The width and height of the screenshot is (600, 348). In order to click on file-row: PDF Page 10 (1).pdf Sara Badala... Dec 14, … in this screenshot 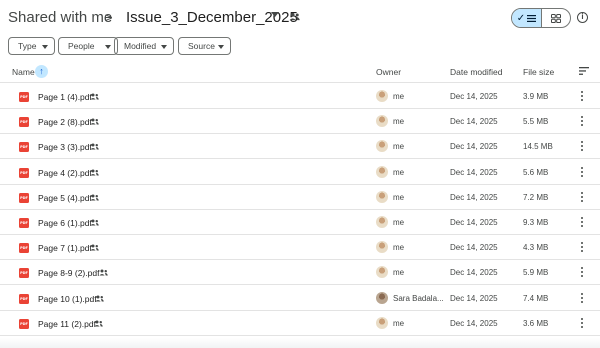, I will do `click(300, 298)`.